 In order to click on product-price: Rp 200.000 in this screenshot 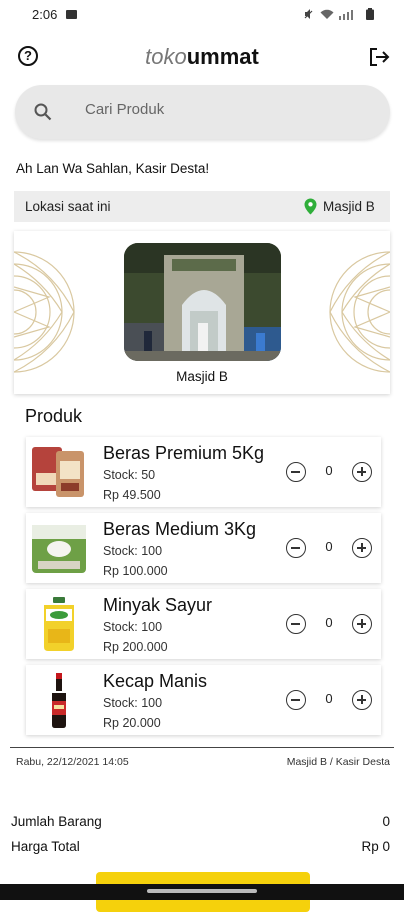, I will do `click(135, 647)`.